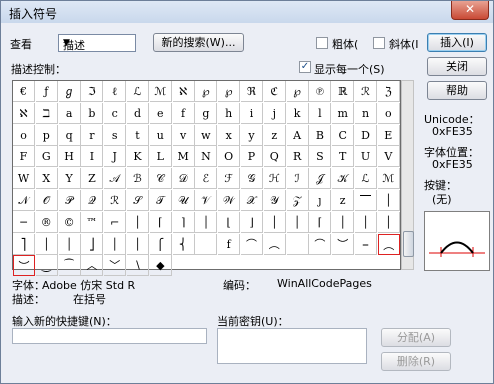 The height and width of the screenshot is (384, 494). Describe the element at coordinates (46, 266) in the screenshot. I see `symbol-cell: ‿` at that location.